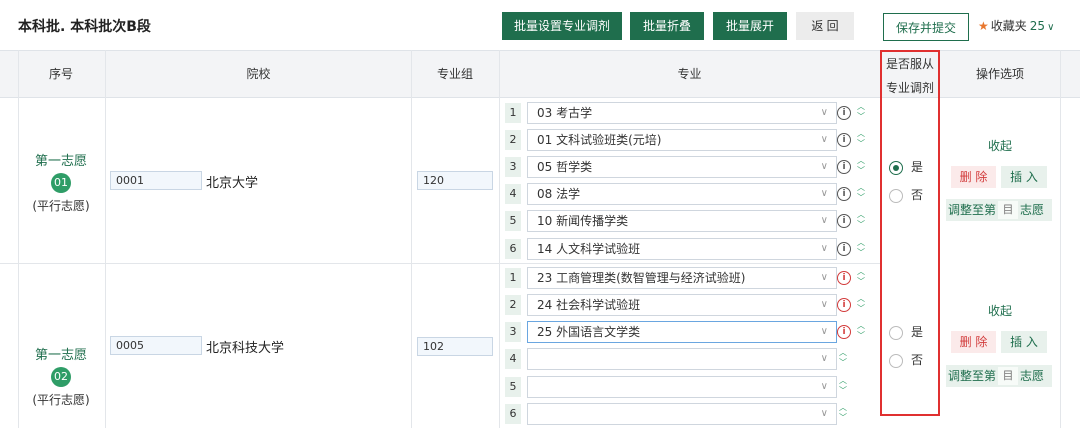 The width and height of the screenshot is (1080, 428). Describe the element at coordinates (983, 26) in the screenshot. I see `star-icon: ★` at that location.